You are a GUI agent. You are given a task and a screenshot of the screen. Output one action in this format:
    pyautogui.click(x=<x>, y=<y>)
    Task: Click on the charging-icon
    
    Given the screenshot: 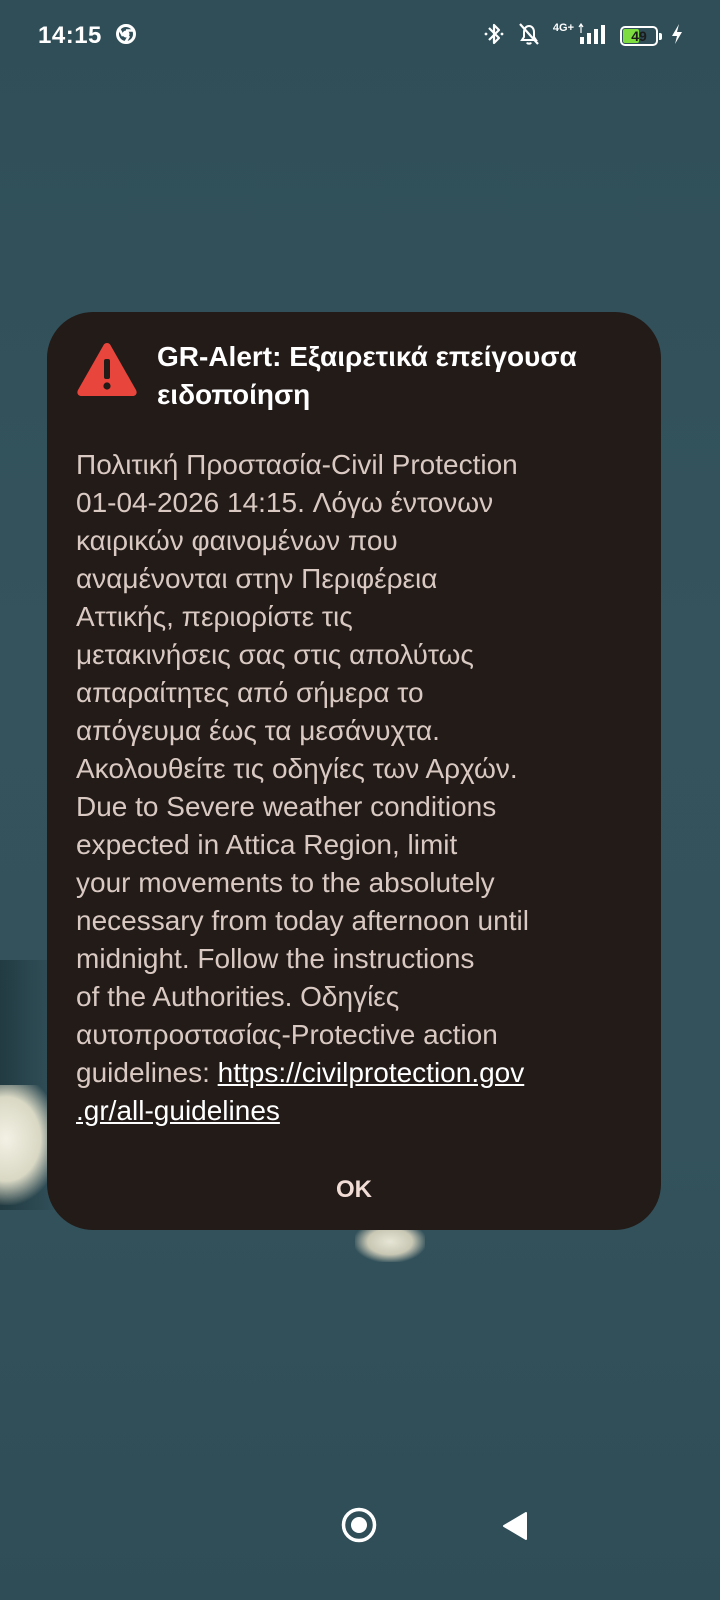 What is the action you would take?
    pyautogui.click(x=677, y=36)
    